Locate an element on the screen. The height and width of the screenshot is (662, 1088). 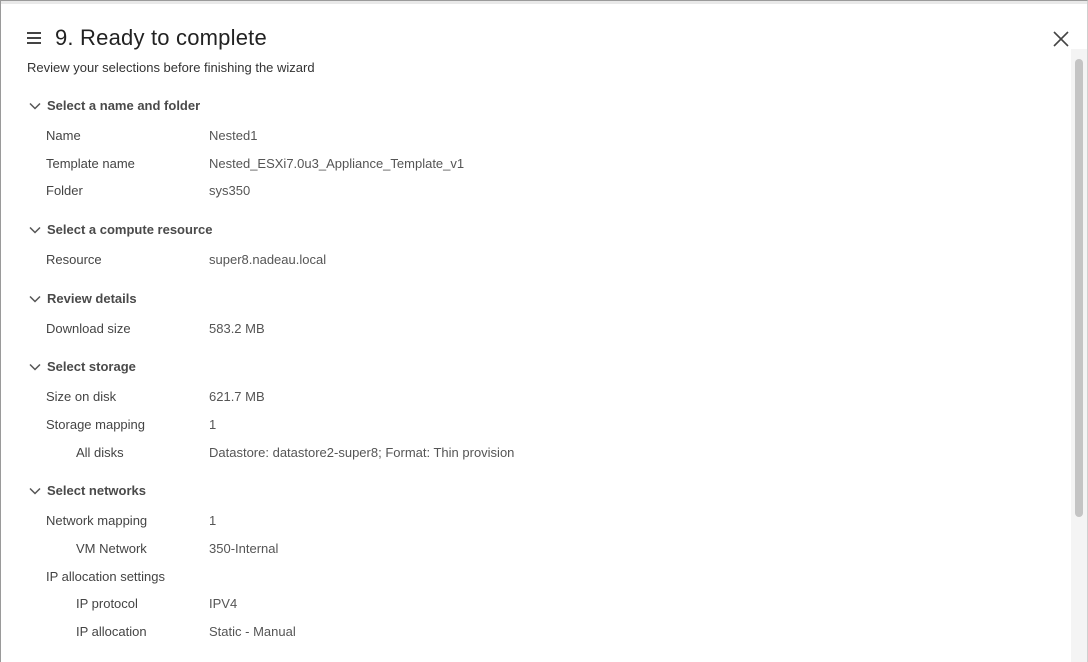
row-label-storage-mapping: Storage mapping is located at coordinates (96, 424).